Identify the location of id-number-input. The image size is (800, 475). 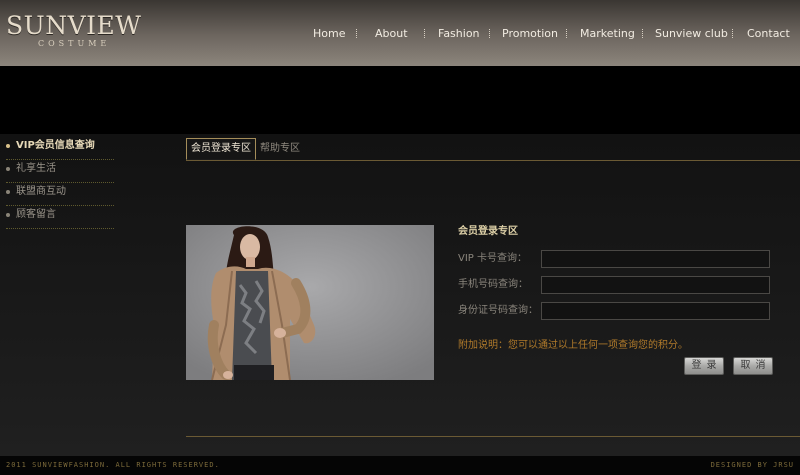
(655, 311).